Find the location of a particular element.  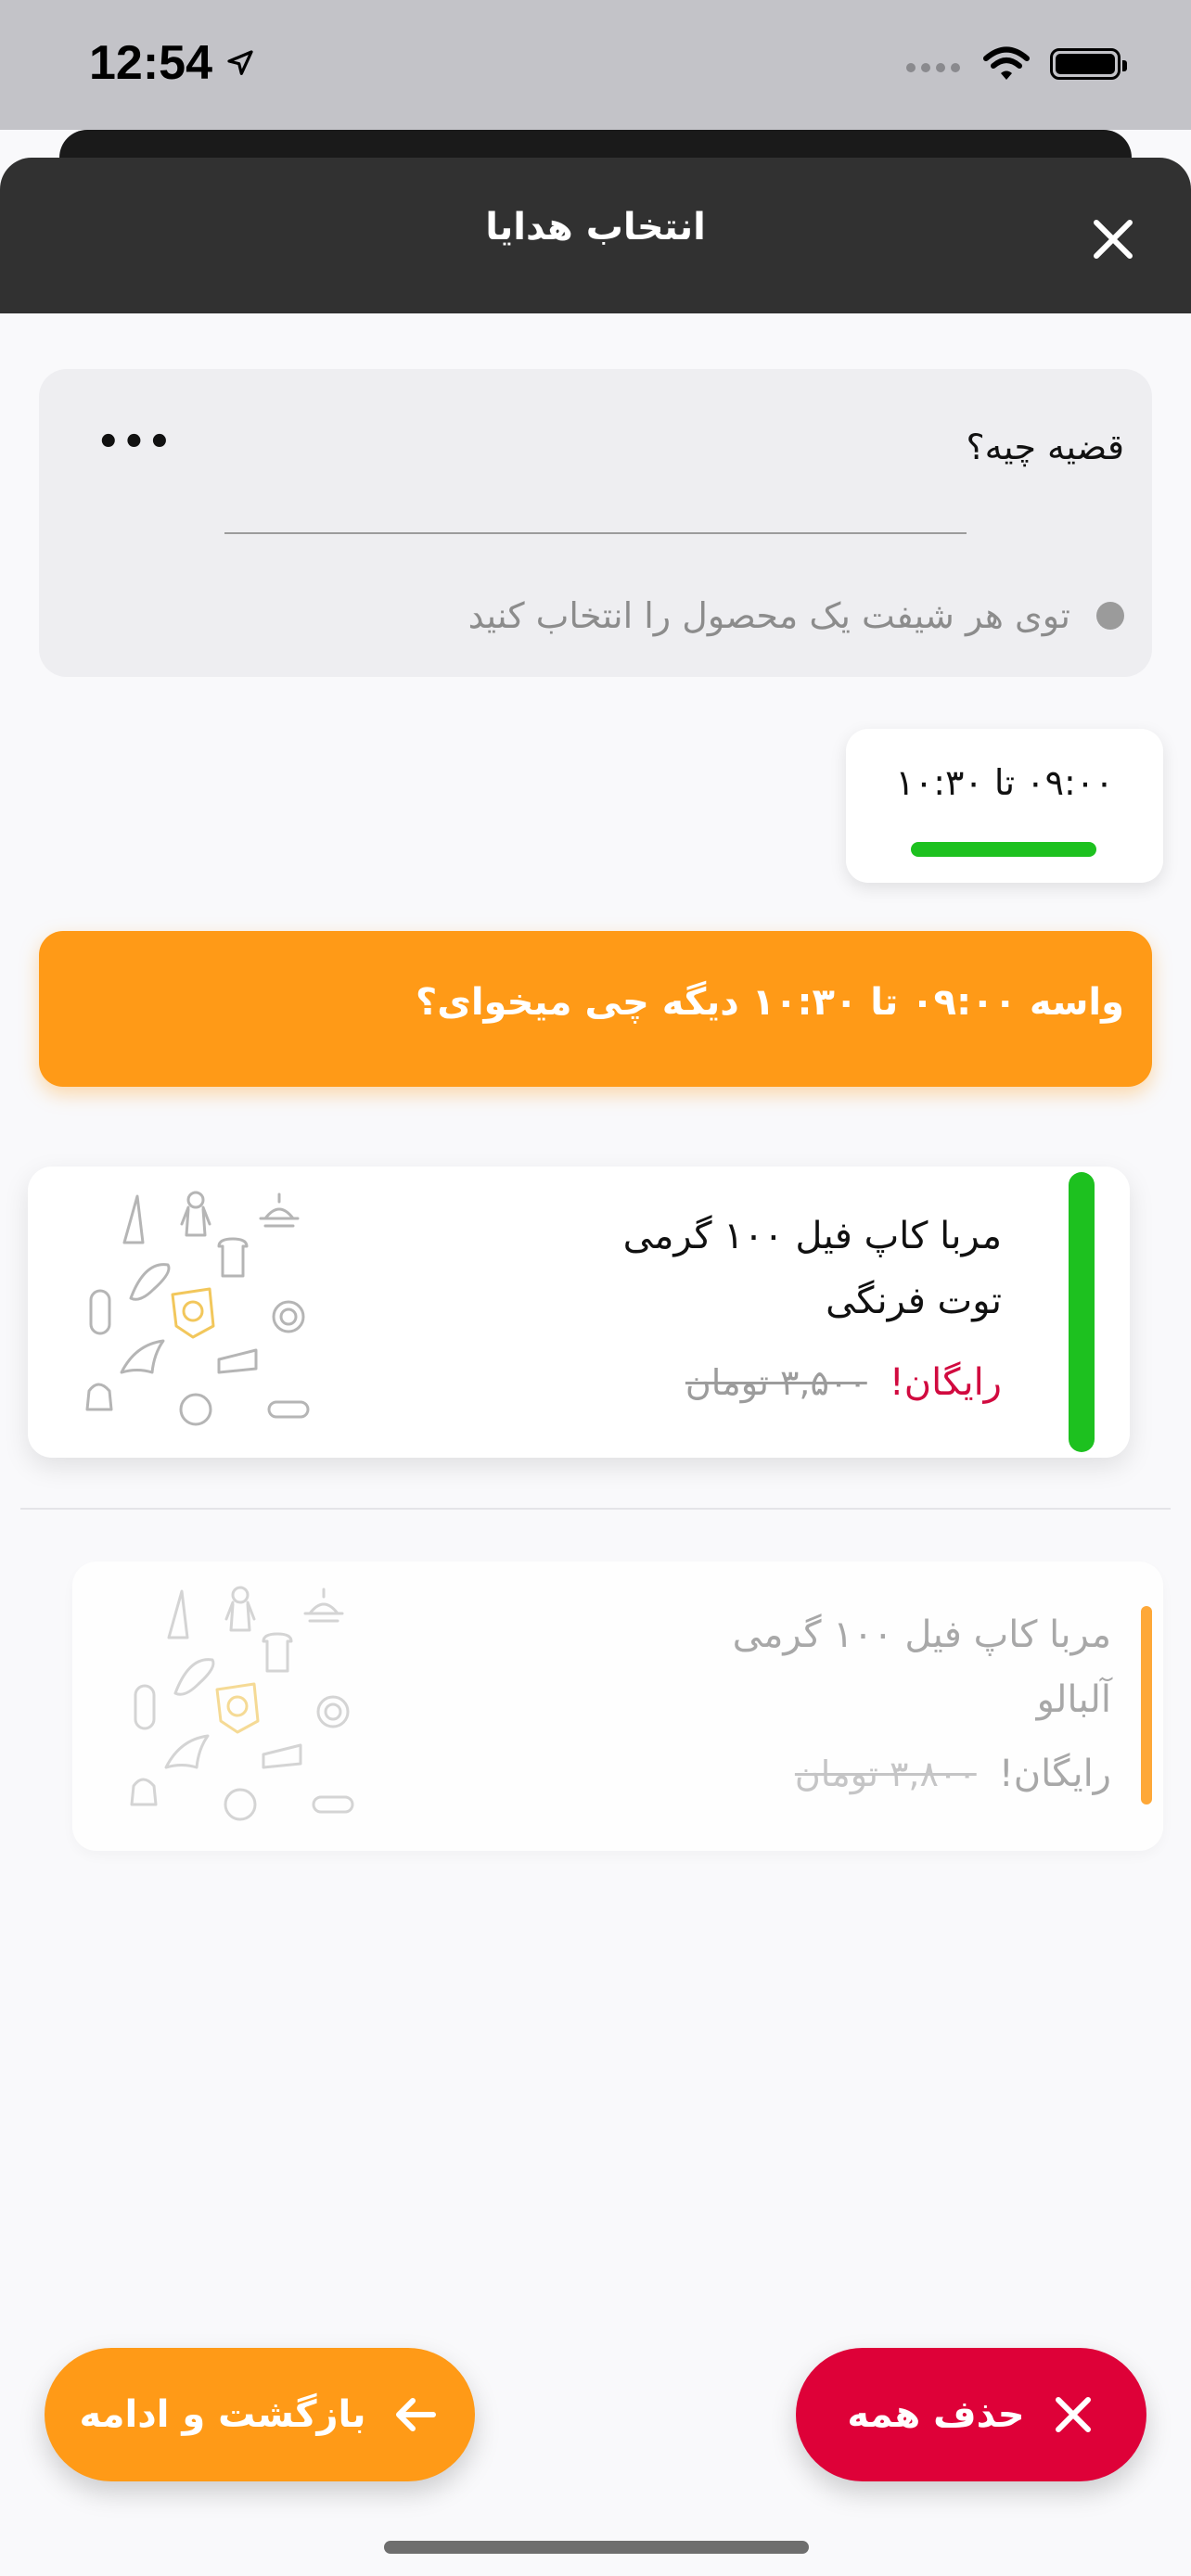

more-options-icon: ••• is located at coordinates (134, 442).